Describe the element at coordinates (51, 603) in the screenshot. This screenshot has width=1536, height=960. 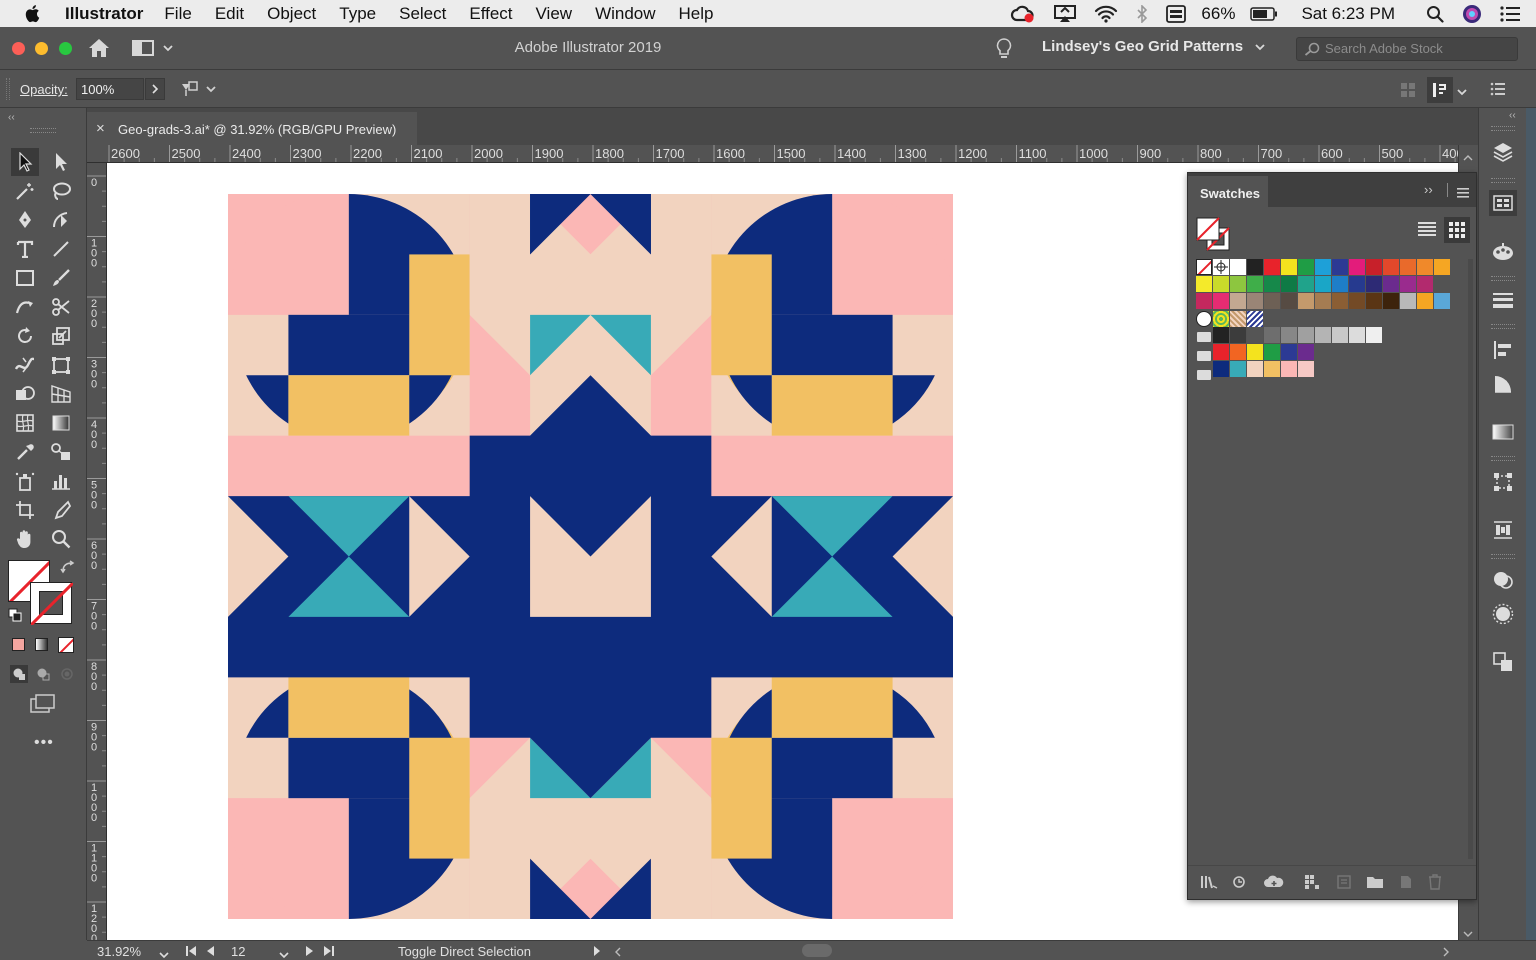
I see `stroke-swatch` at that location.